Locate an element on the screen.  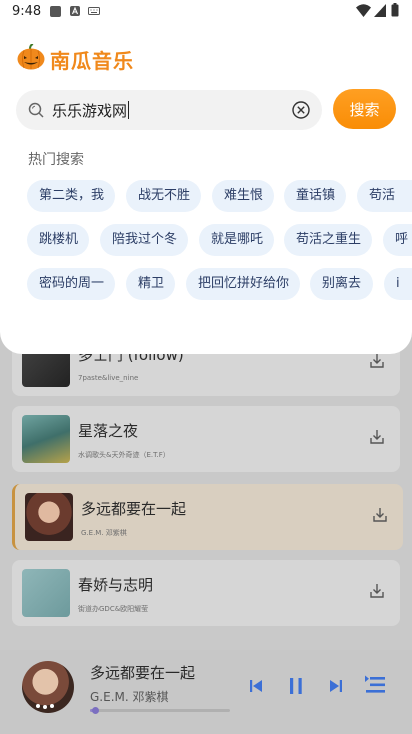
progress-handle is located at coordinates (95, 710).